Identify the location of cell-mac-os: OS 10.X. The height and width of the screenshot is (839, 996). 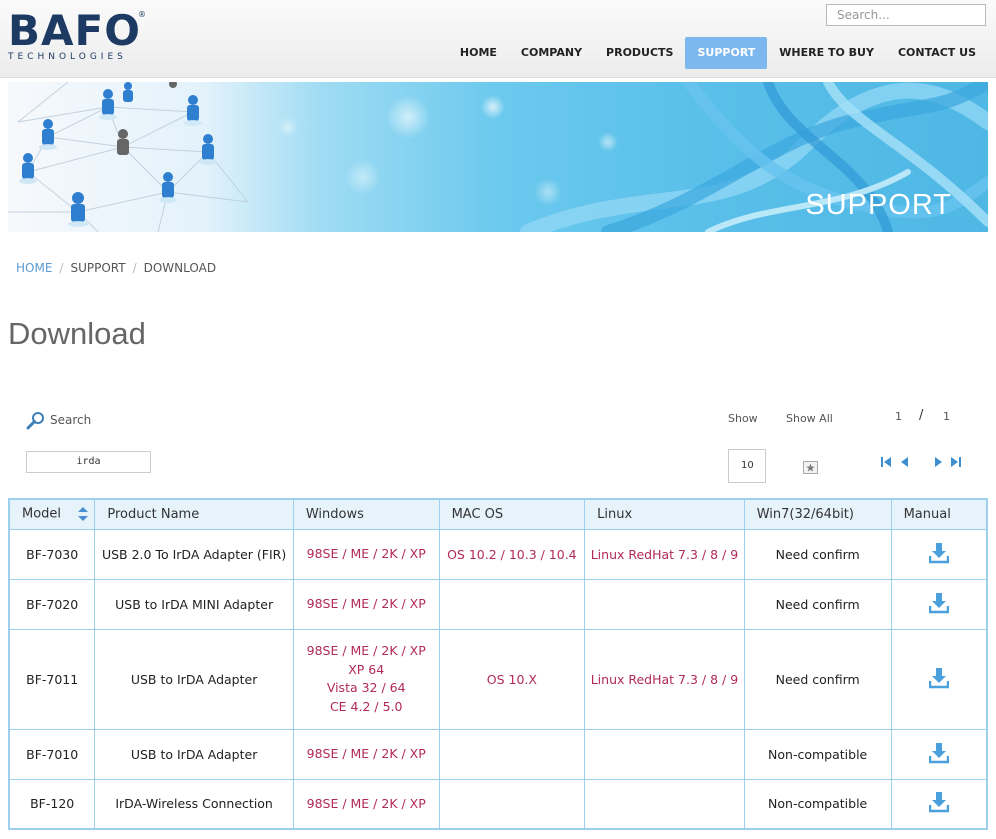
(512, 679).